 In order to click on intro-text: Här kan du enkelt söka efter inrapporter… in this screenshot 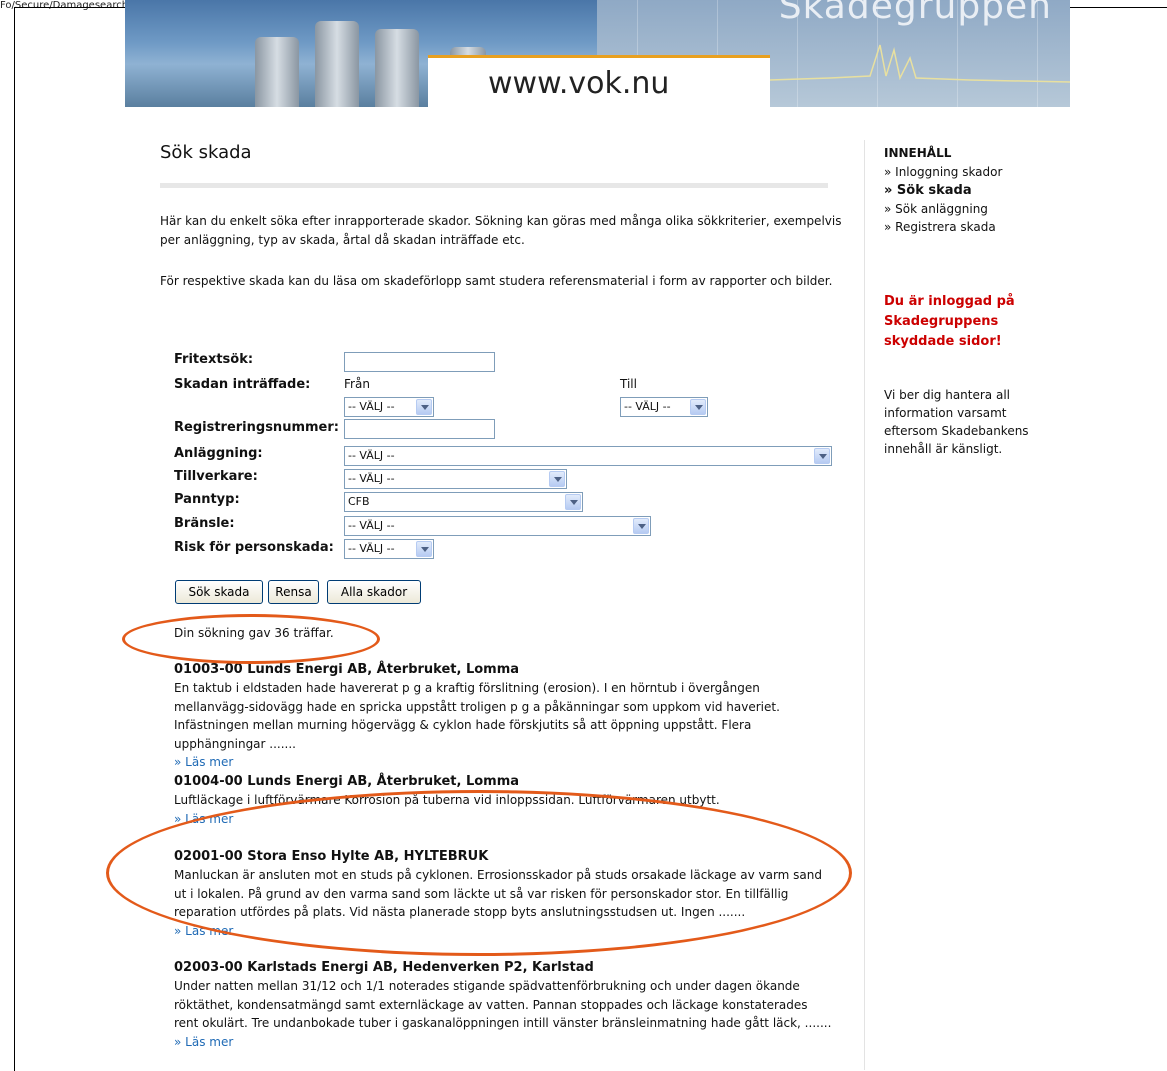, I will do `click(501, 230)`.